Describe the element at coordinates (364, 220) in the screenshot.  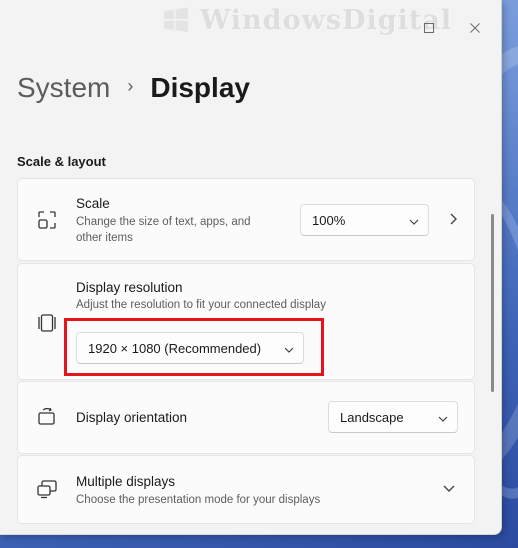
I see `scale-dropdown: 100%` at that location.